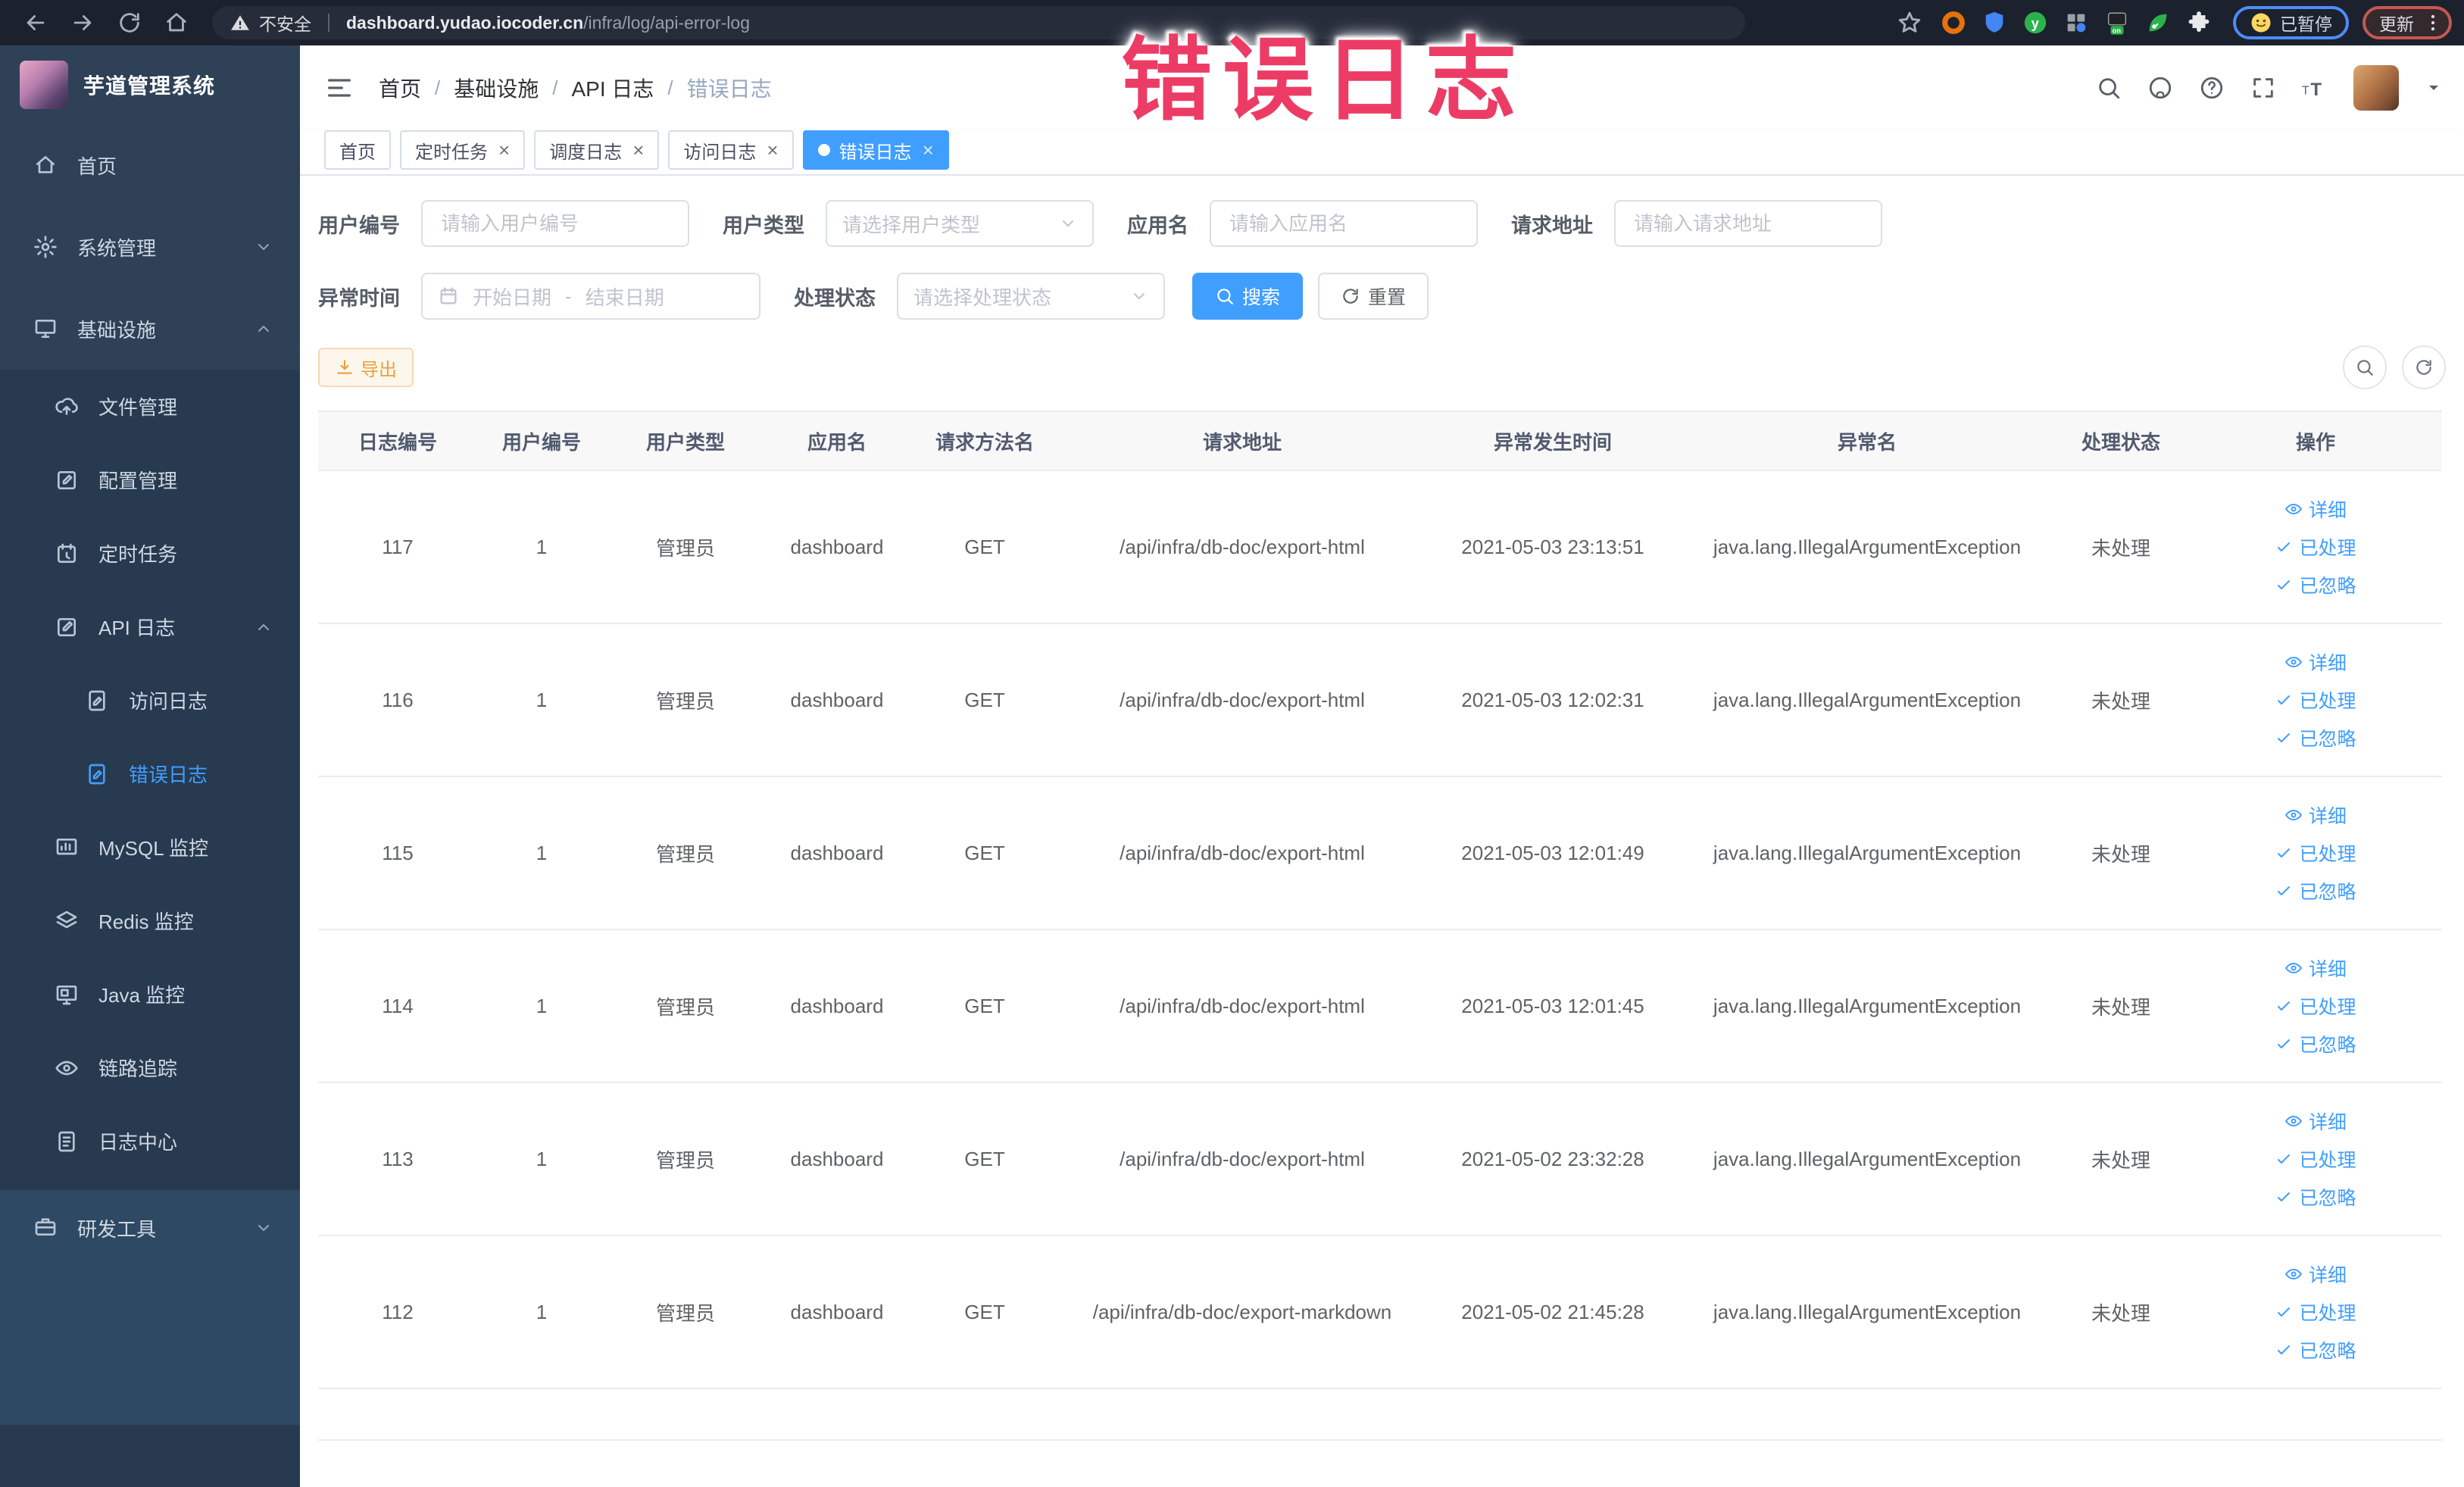  Describe the element at coordinates (2035, 23) in the screenshot. I see `extension-green-y-icon: y` at that location.